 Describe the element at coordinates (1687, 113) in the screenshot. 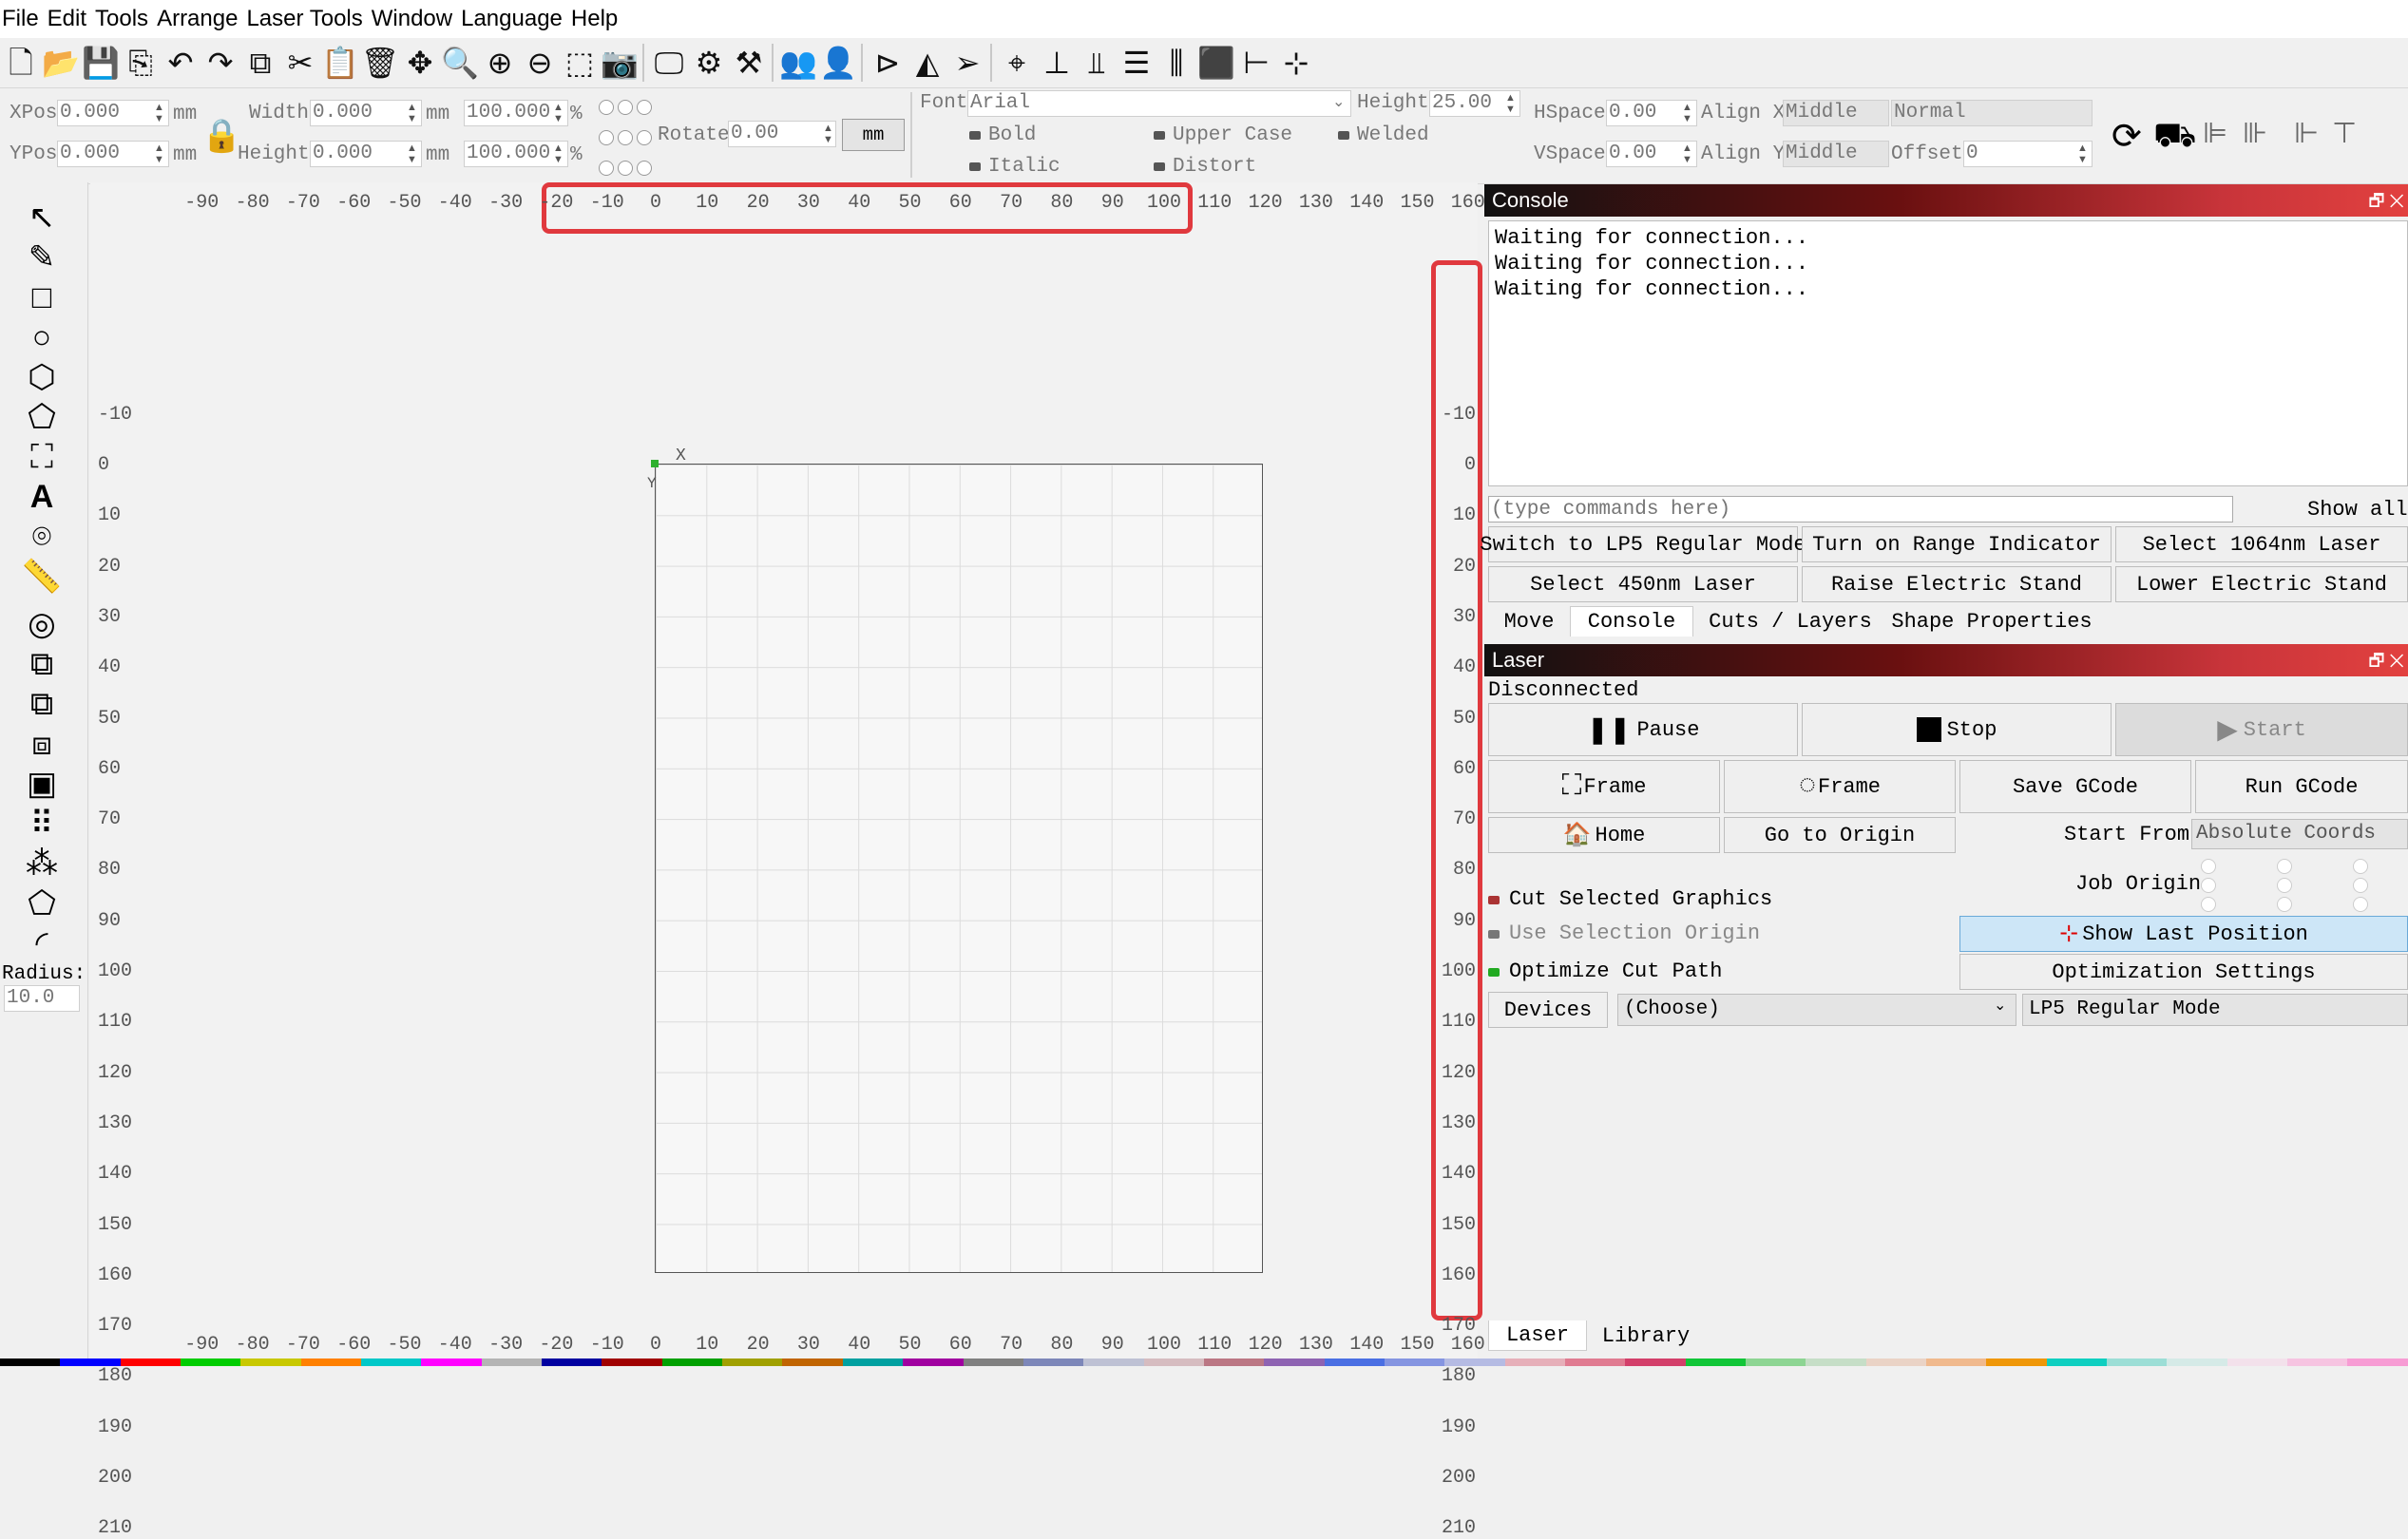

I see `hspace-spinner: ▲ ▼` at that location.